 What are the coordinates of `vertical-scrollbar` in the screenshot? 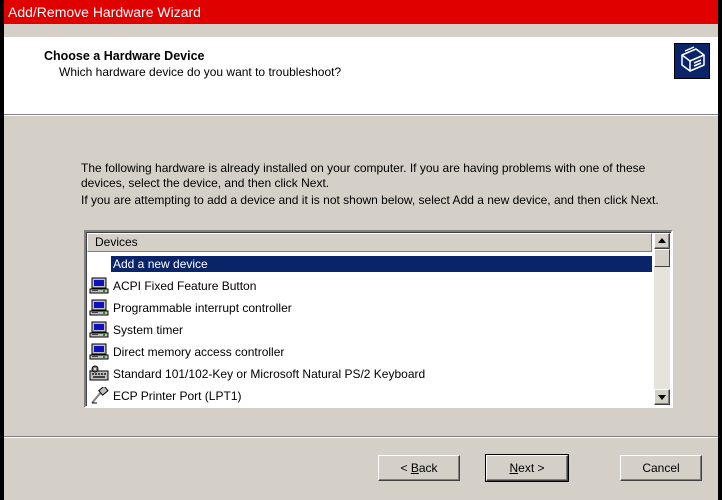 It's located at (662, 319).